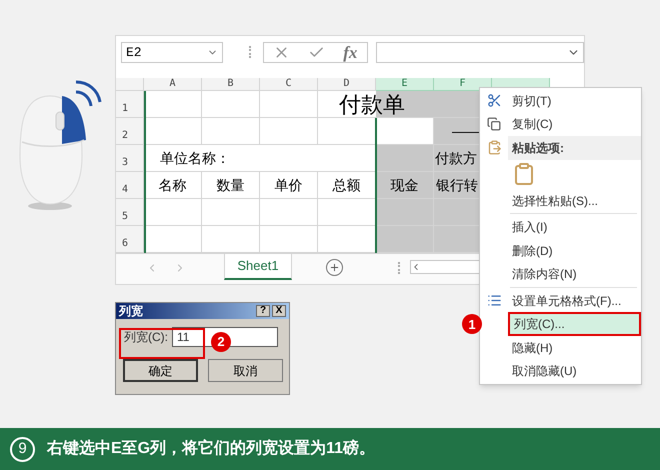 Image resolution: width=660 pixels, height=470 pixels. I want to click on step-number: 9, so click(22, 449).